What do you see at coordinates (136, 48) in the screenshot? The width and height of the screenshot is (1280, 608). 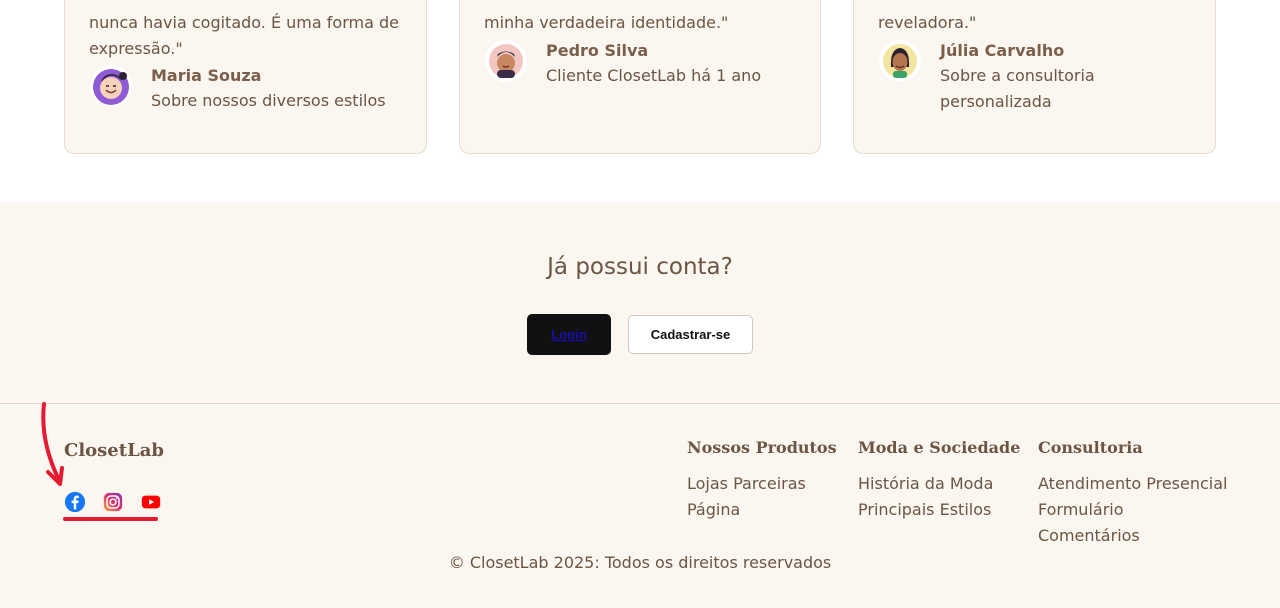 I see `quote-line: expressão."` at bounding box center [136, 48].